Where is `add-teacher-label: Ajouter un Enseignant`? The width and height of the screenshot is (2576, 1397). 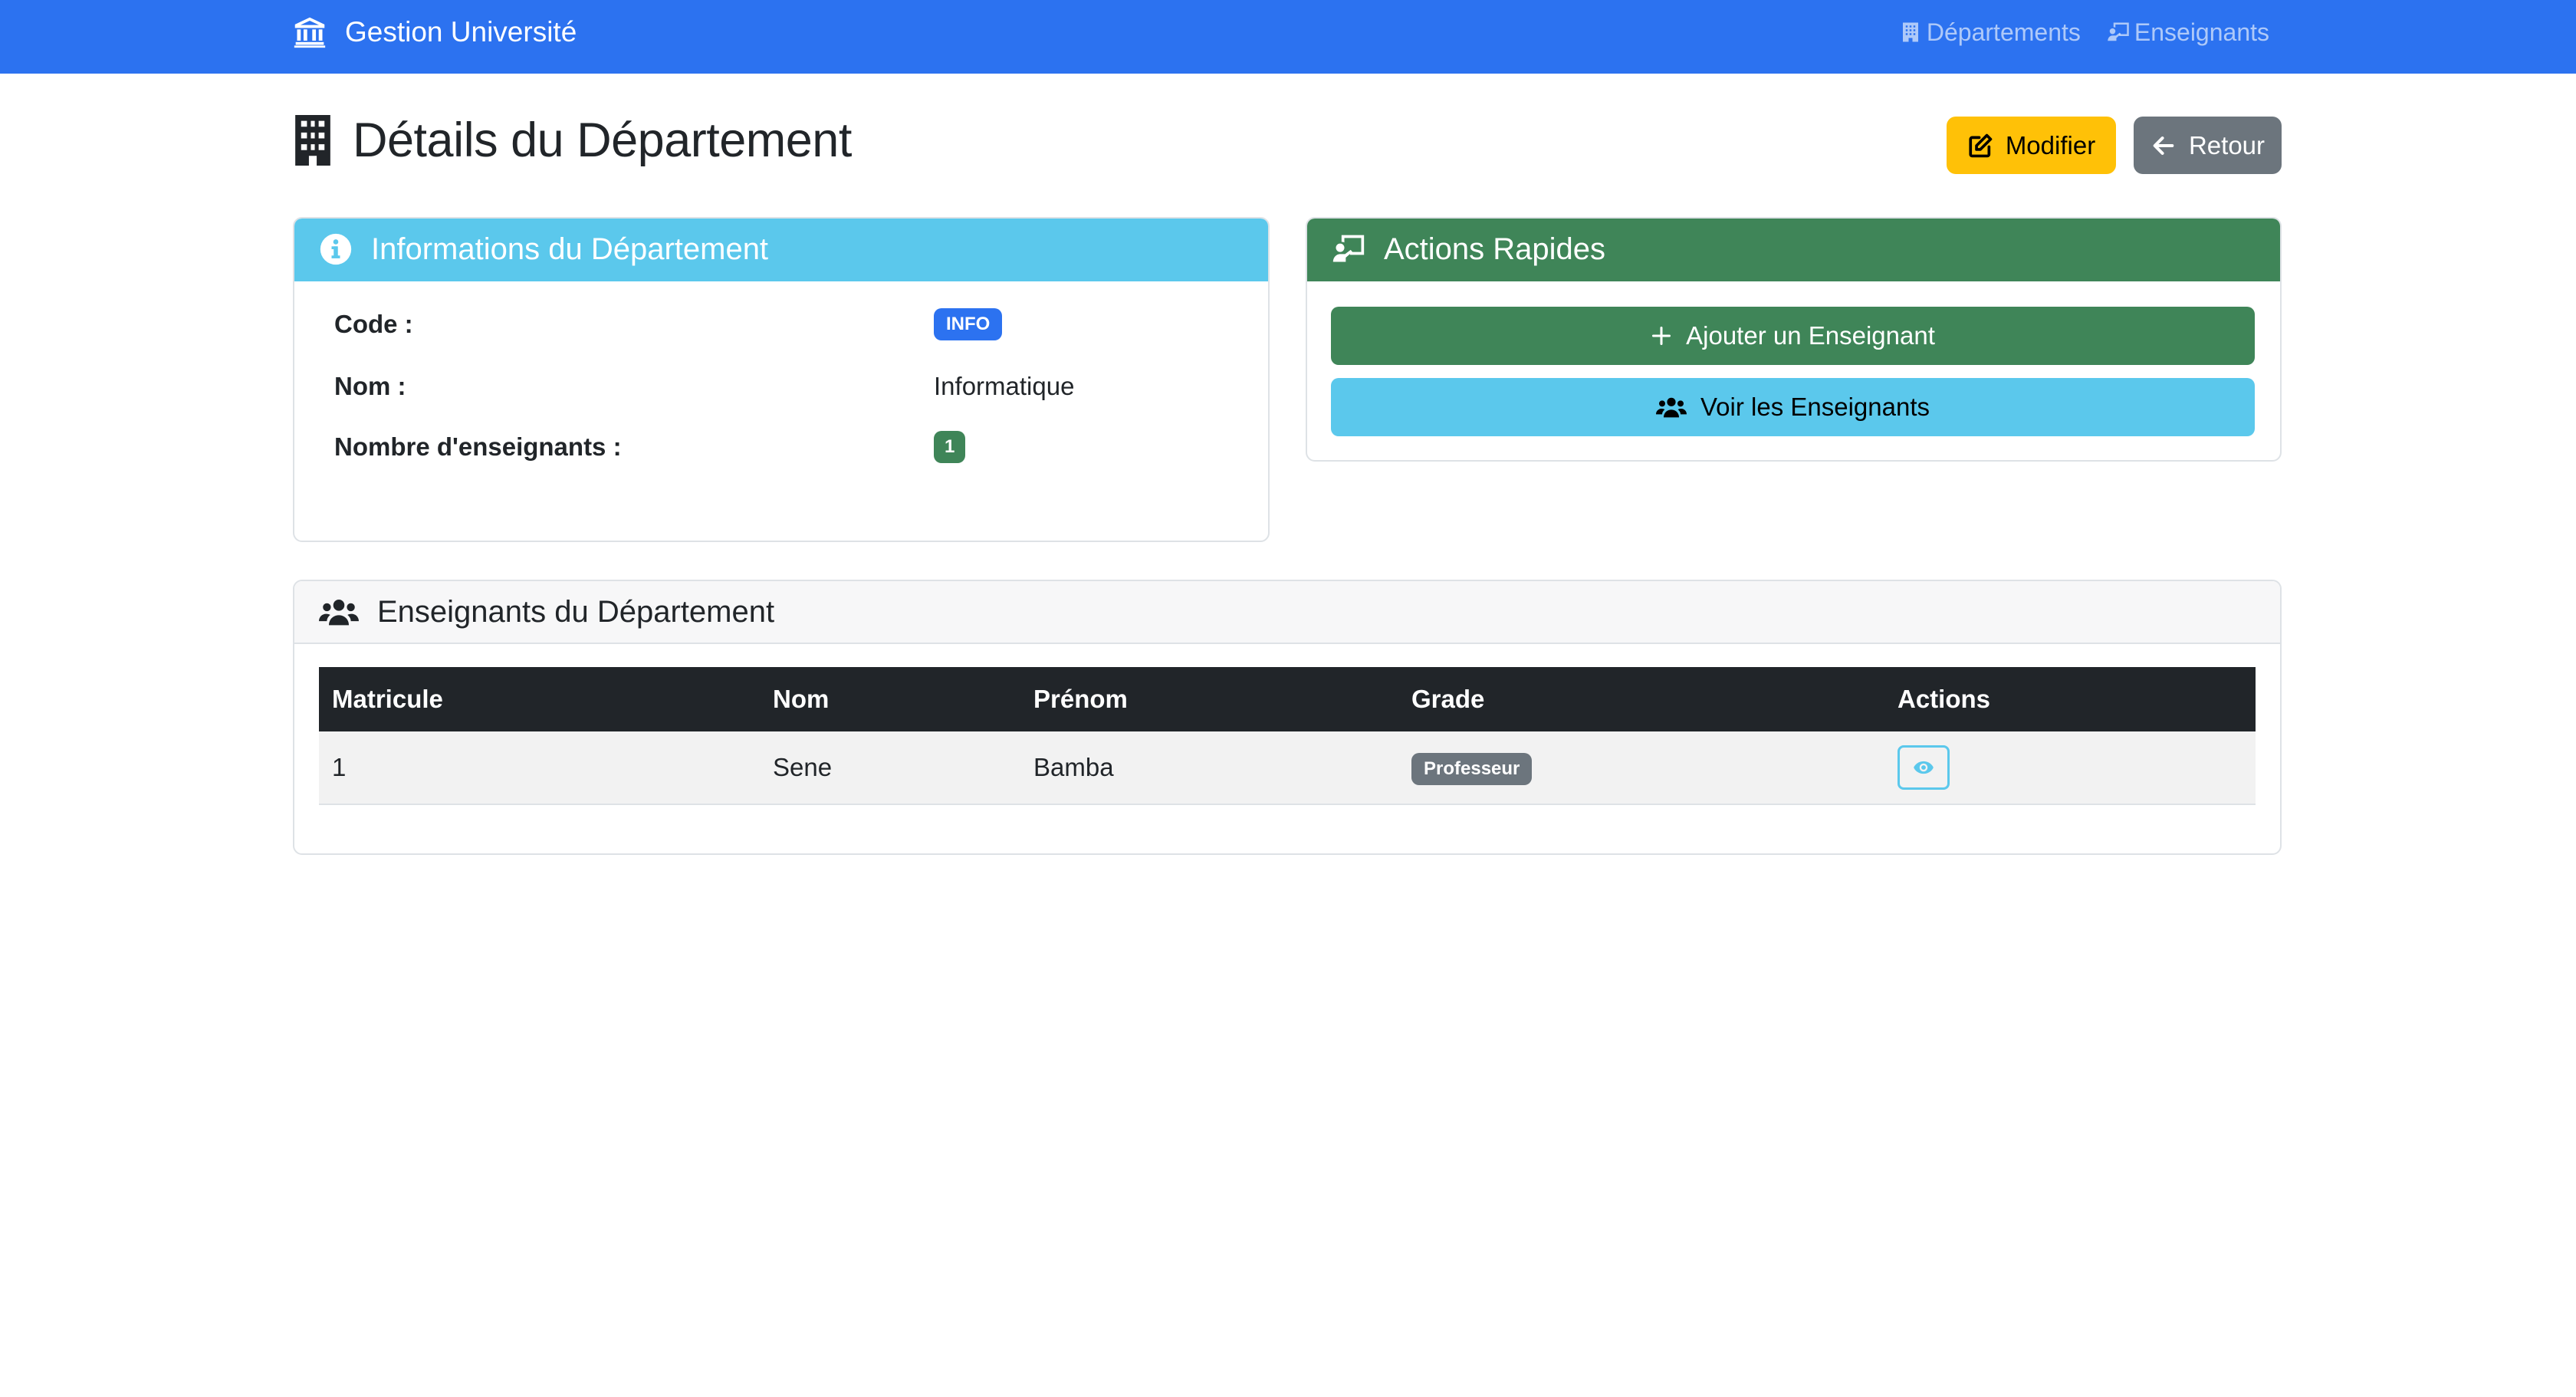 add-teacher-label: Ajouter un Enseignant is located at coordinates (1811, 335).